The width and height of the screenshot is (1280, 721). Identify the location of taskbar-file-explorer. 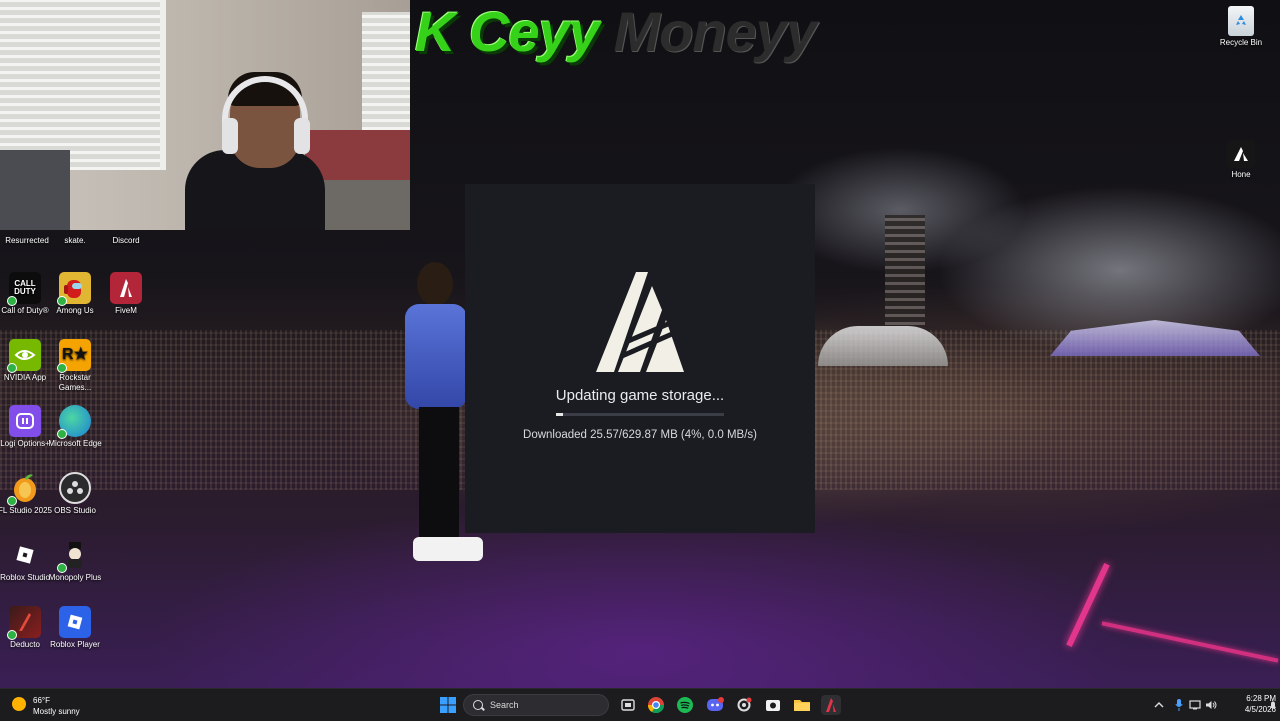
(802, 705).